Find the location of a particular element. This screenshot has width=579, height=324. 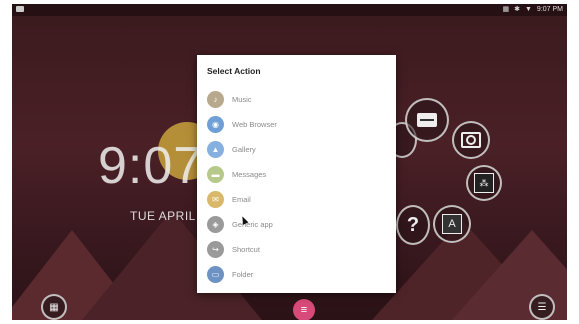

settings-icon: ☰ is located at coordinates (542, 307).